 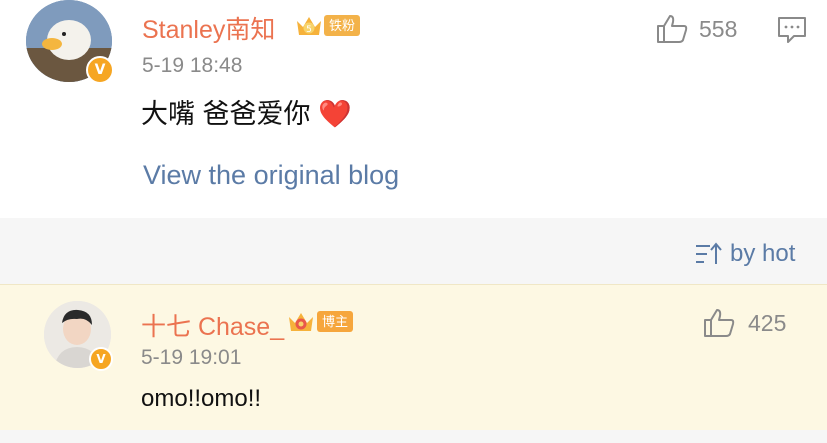 I want to click on divider, so click(x=413, y=436).